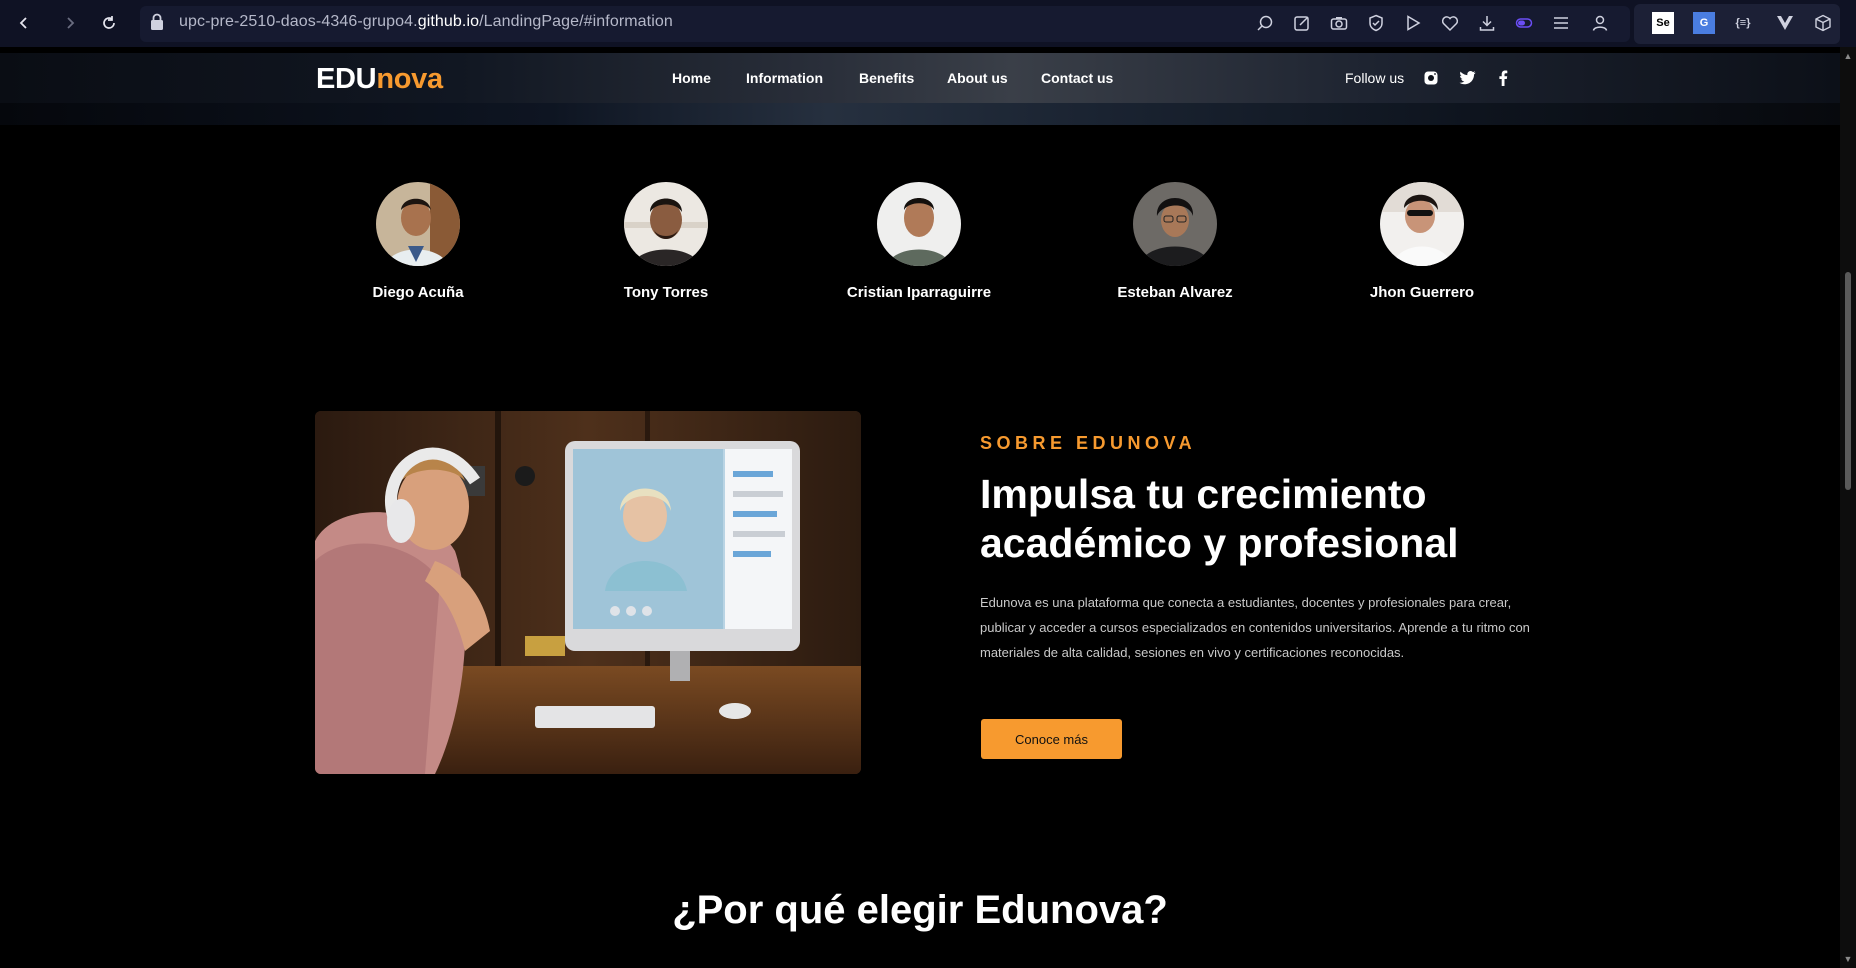 This screenshot has height=968, width=1856. Describe the element at coordinates (1175, 292) in the screenshot. I see `member-name: Esteban Alvarez` at that location.